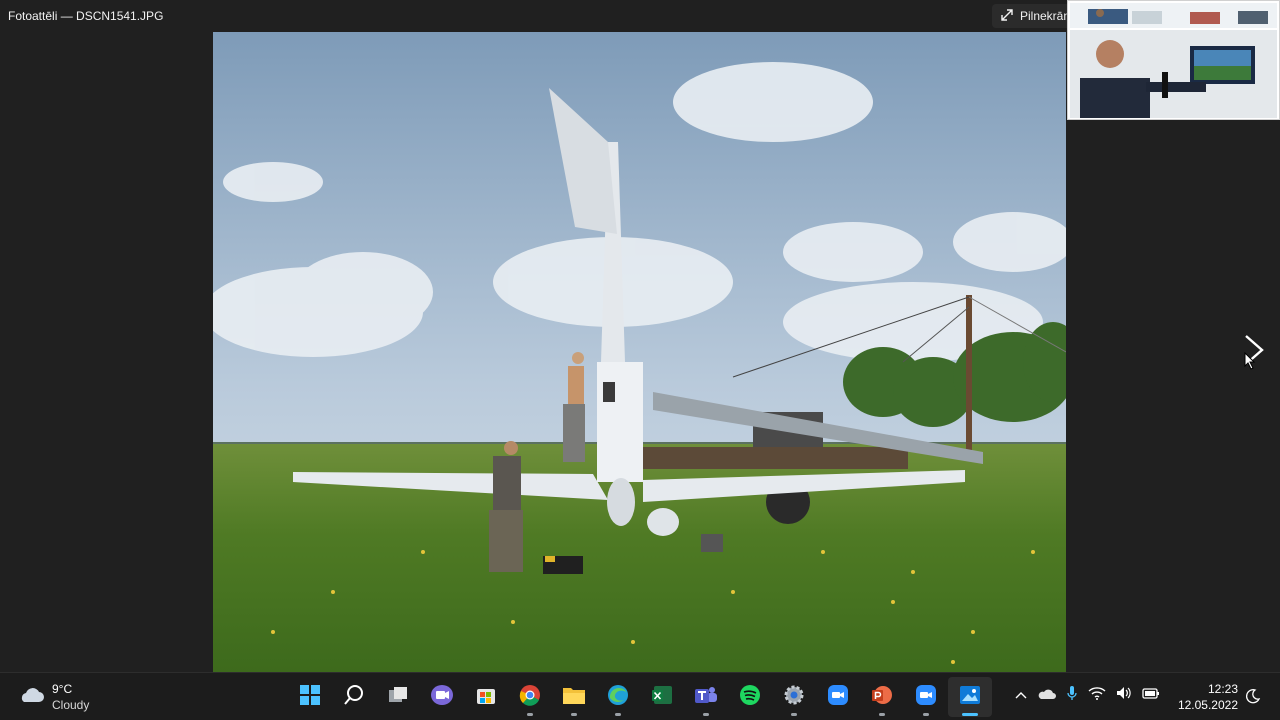 The height and width of the screenshot is (720, 1280). I want to click on expand-icon, so click(1007, 16).